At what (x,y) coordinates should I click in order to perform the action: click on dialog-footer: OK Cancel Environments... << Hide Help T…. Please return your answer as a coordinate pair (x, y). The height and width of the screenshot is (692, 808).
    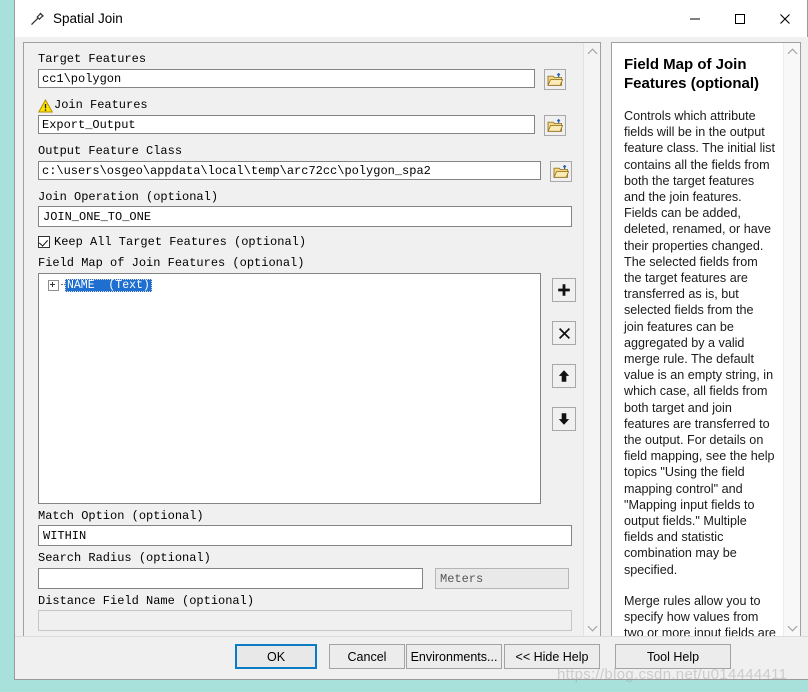
    Looking at the image, I should click on (411, 657).